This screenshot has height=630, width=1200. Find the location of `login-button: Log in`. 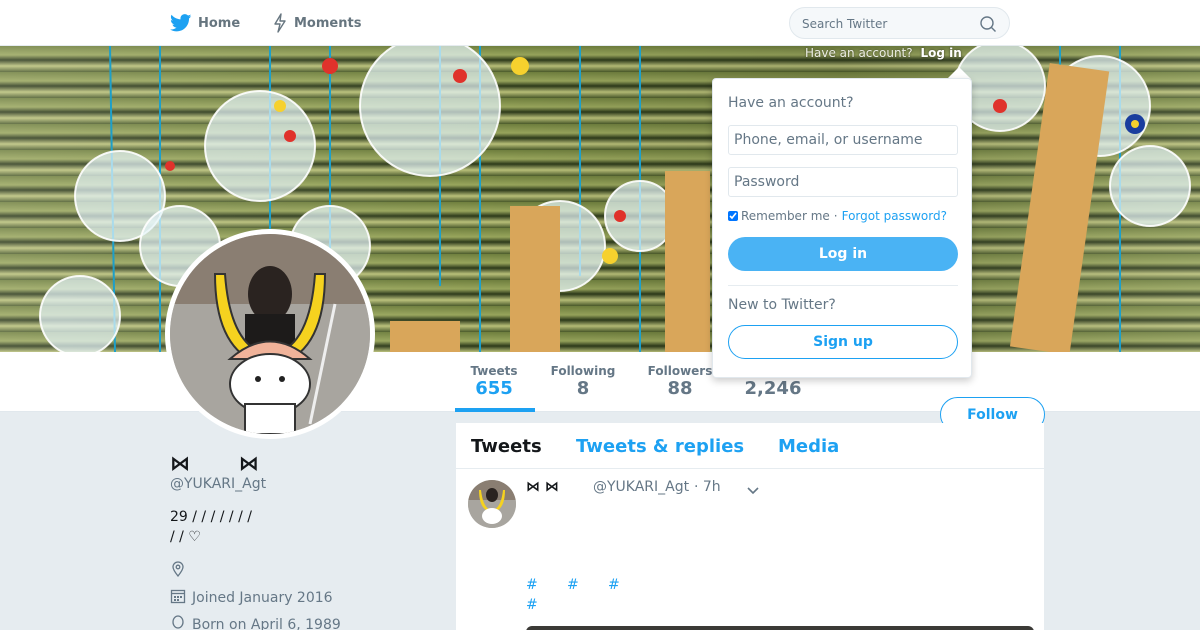

login-button: Log in is located at coordinates (843, 254).